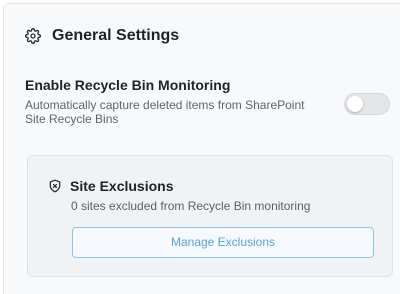 The height and width of the screenshot is (294, 400). Describe the element at coordinates (55, 186) in the screenshot. I see `shield-x-icon` at that location.